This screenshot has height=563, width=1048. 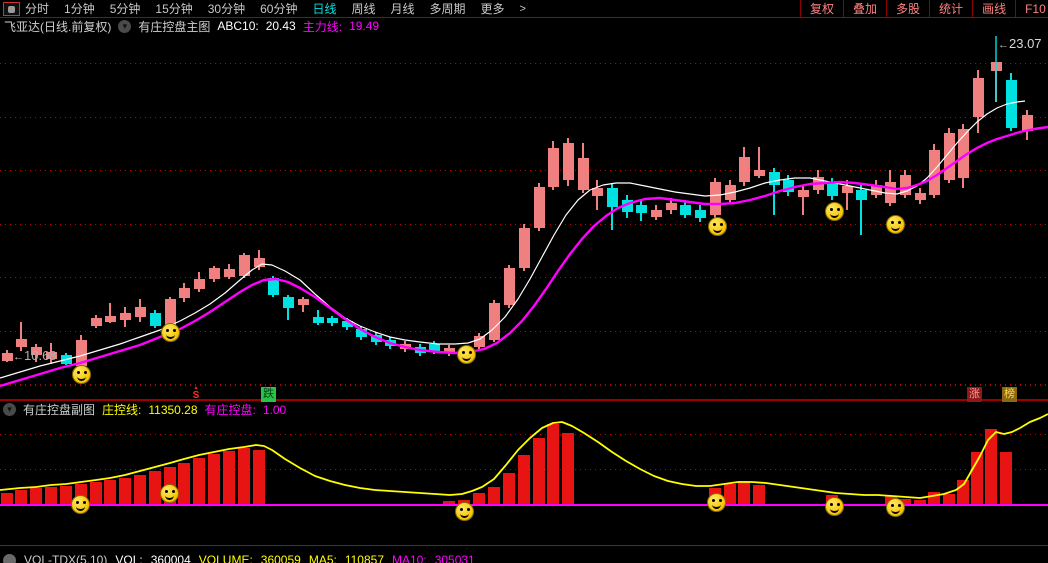 I want to click on yz-value: 1.00, so click(x=274, y=409).